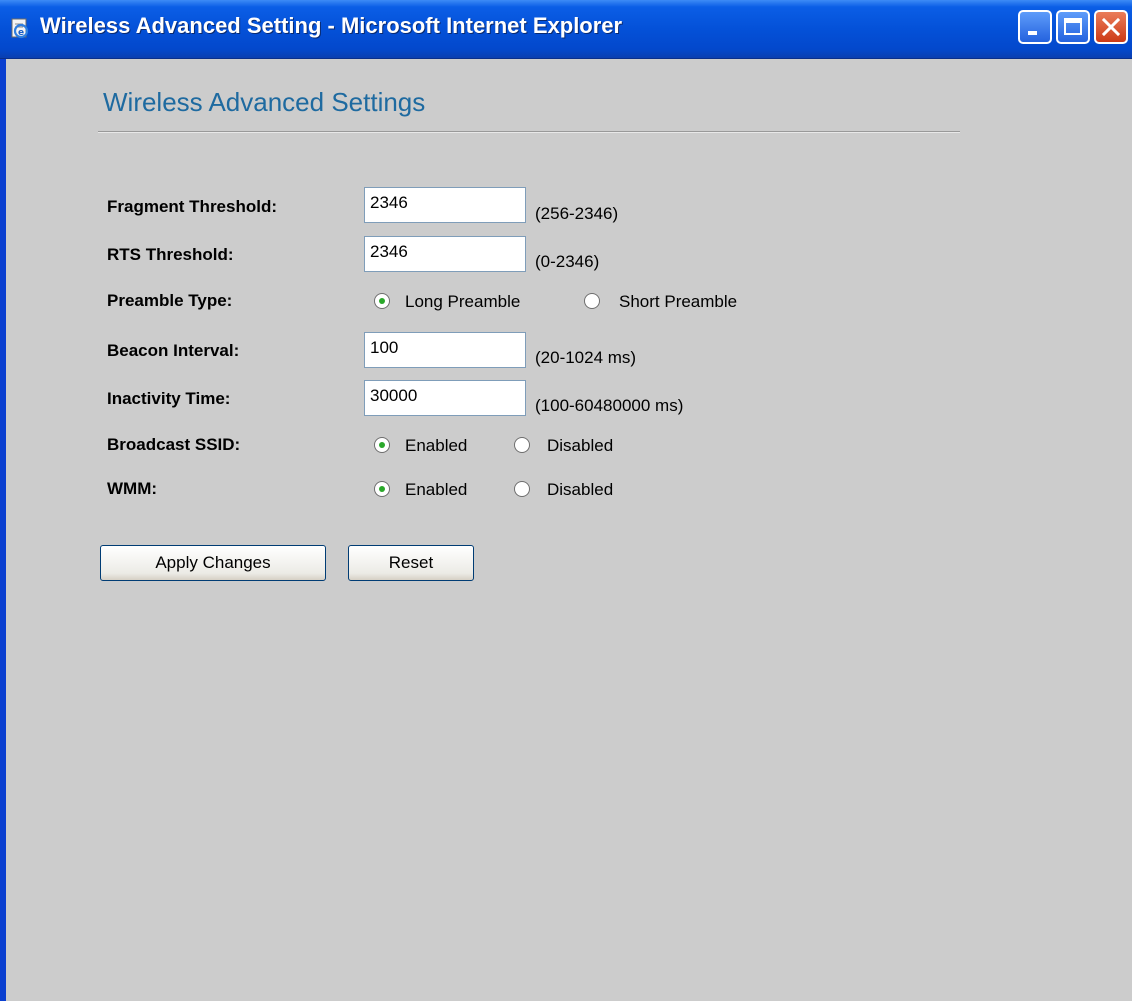 The width and height of the screenshot is (1132, 1001). I want to click on close-icon, so click(1111, 27).